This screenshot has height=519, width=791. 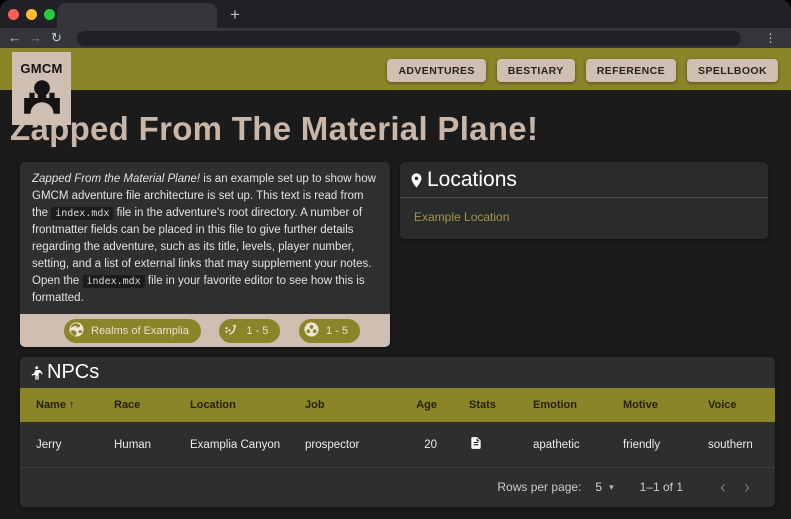 I want to click on nav-button-adventures: ADVENTURES, so click(x=436, y=70).